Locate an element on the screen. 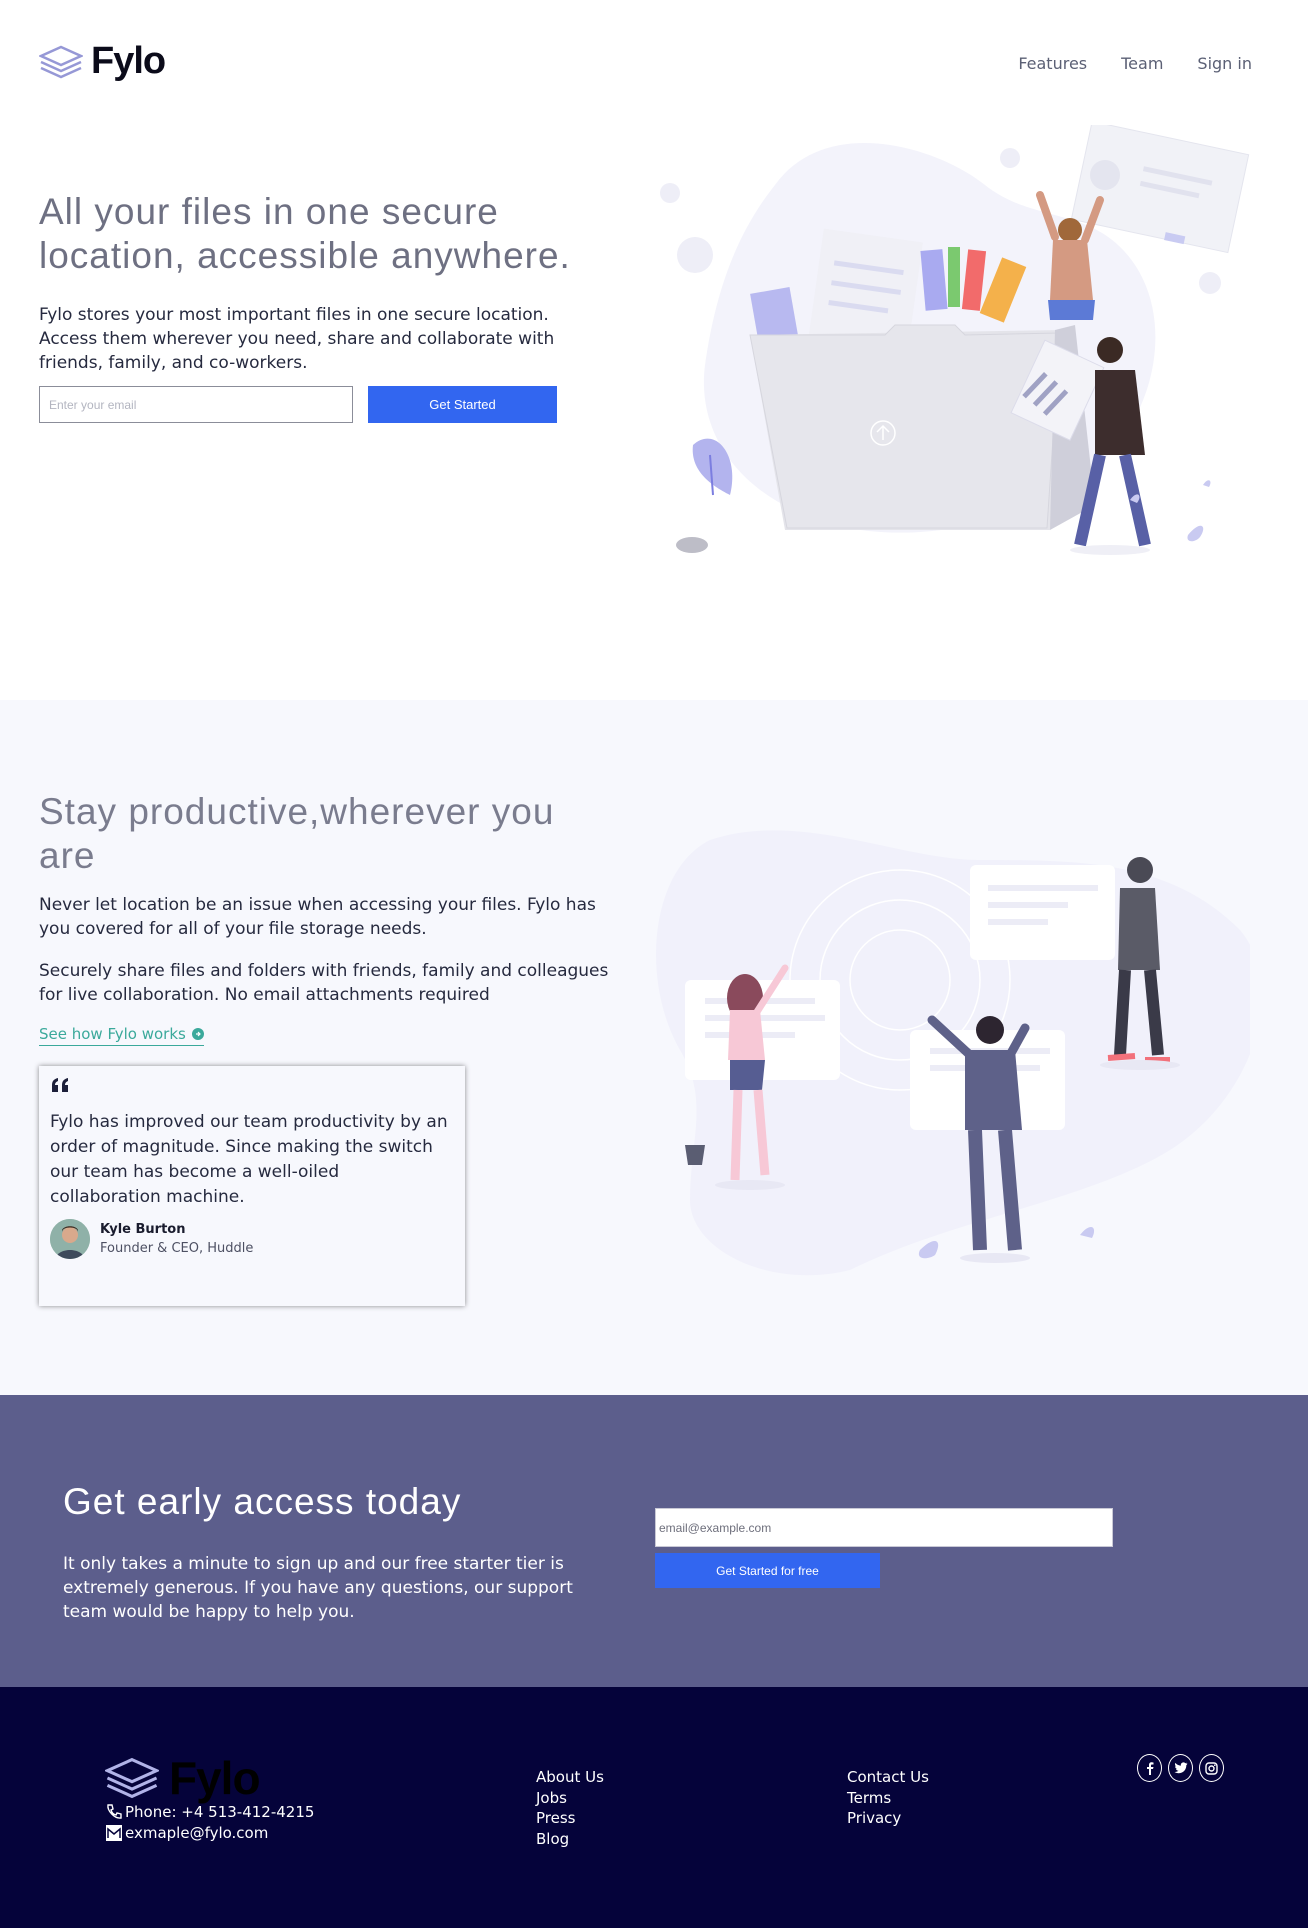 This screenshot has height=1928, width=1308. main-nav: Features Team Sign in is located at coordinates (1135, 63).